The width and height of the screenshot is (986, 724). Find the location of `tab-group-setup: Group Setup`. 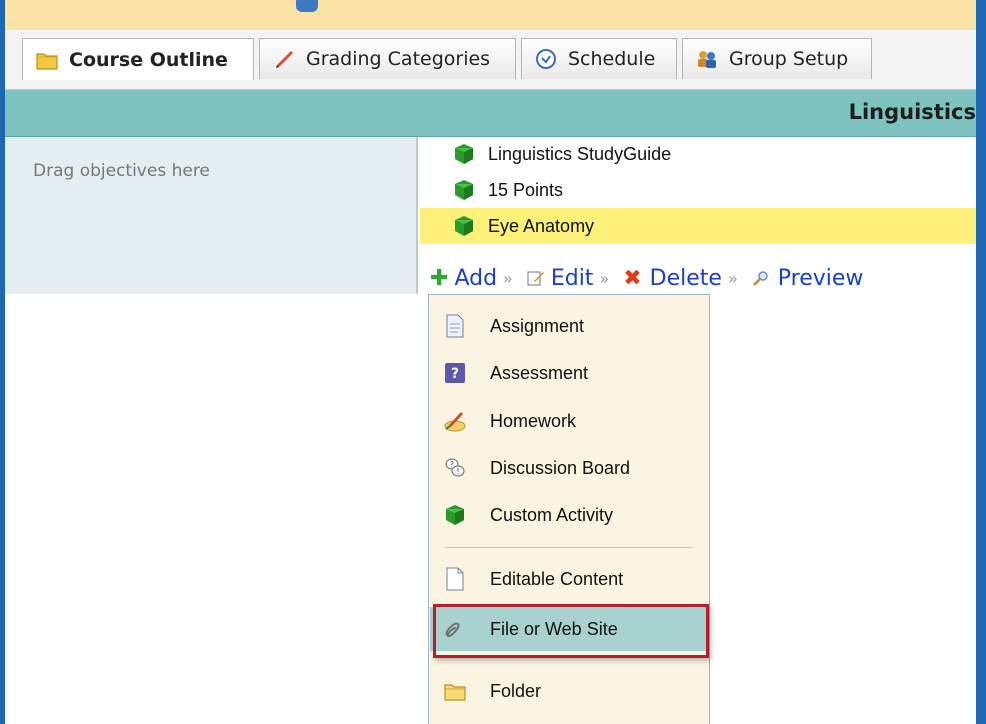

tab-group-setup: Group Setup is located at coordinates (777, 58).